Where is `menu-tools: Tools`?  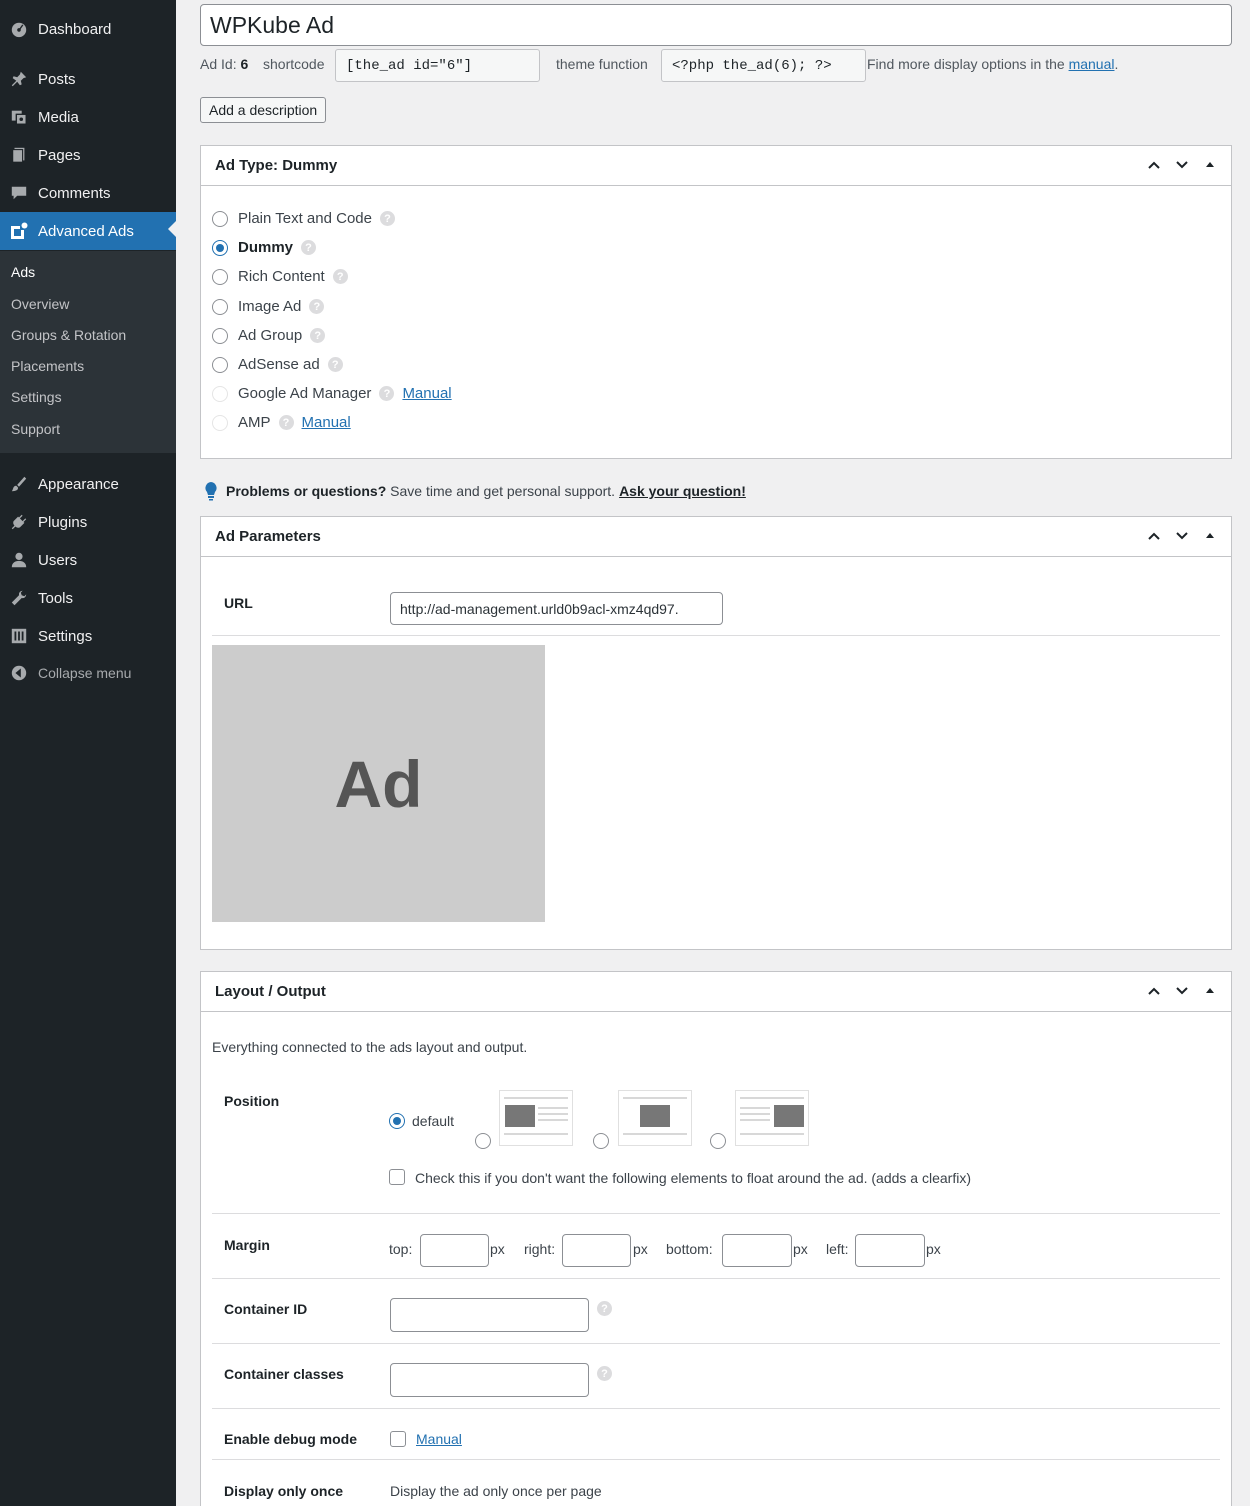
menu-tools: Tools is located at coordinates (88, 598).